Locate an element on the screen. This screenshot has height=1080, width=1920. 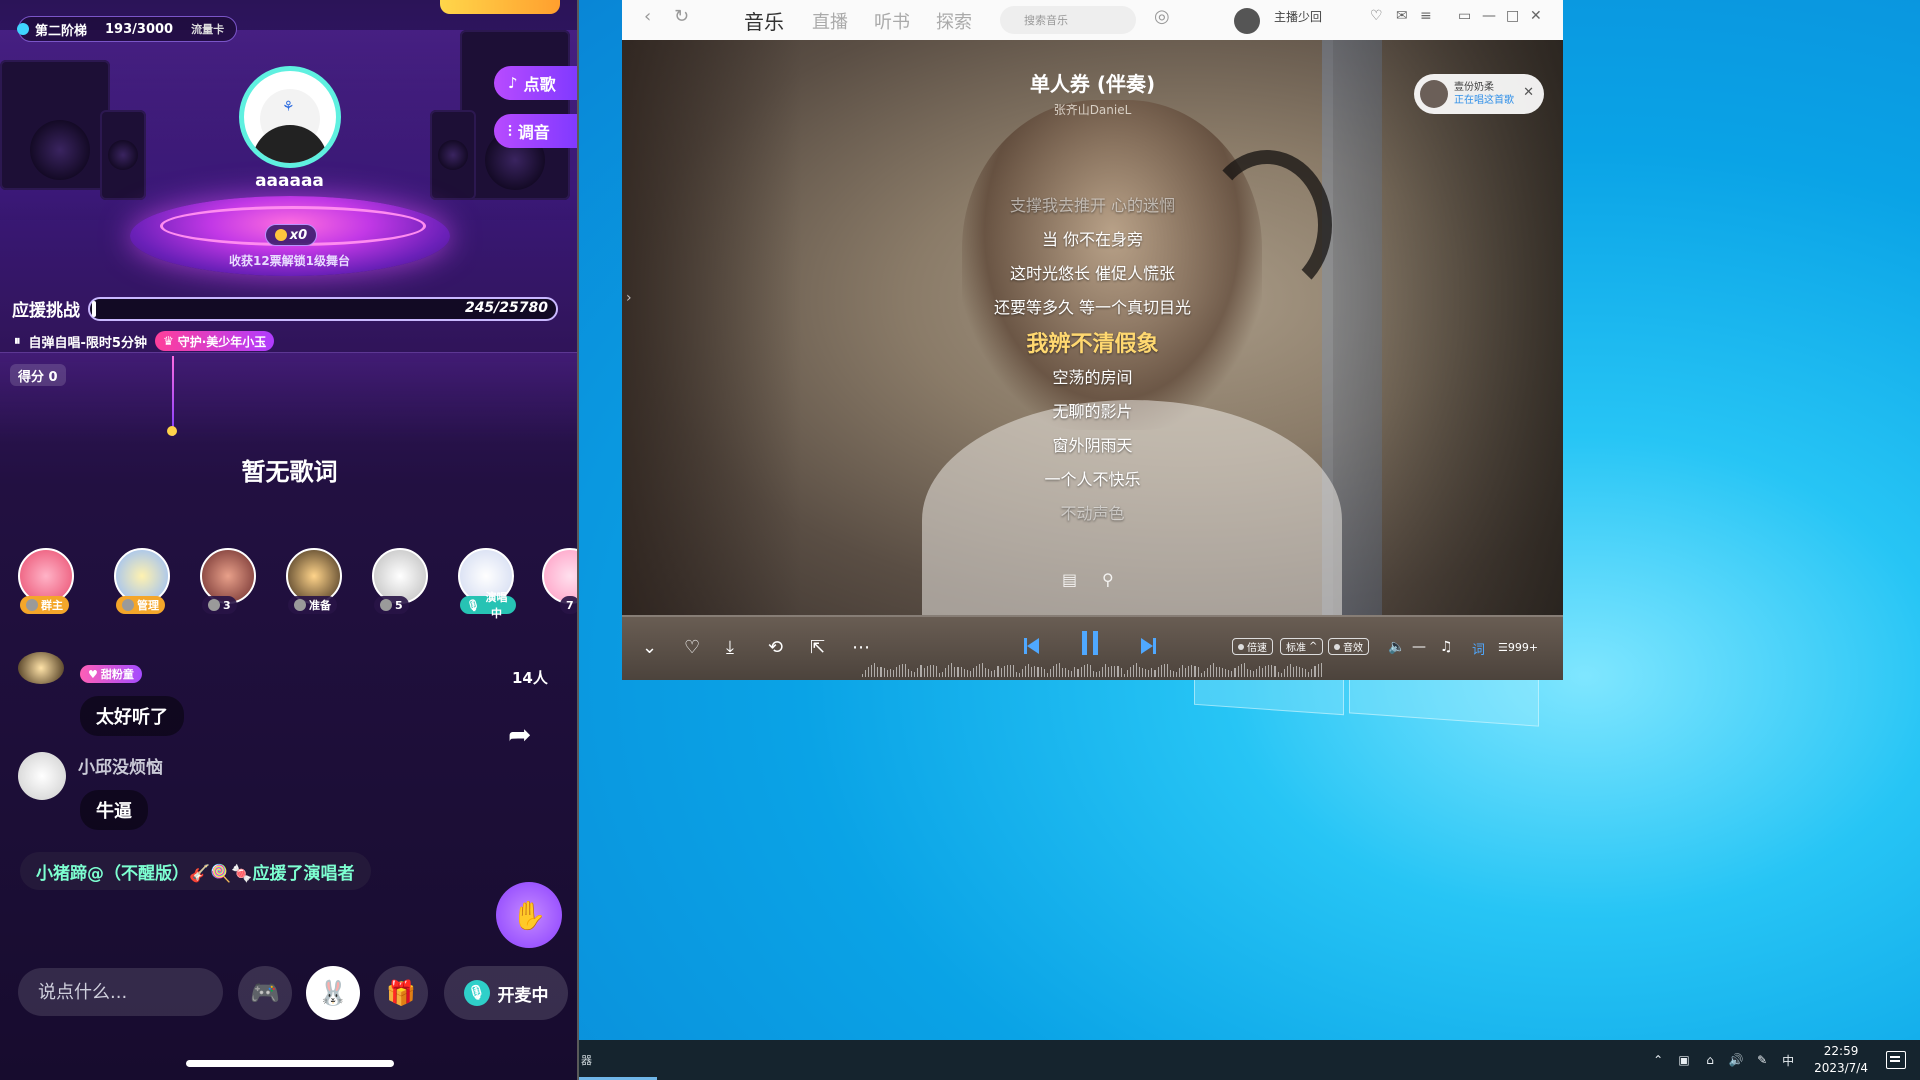
skin-icon: ♡ is located at coordinates (1376, 16).